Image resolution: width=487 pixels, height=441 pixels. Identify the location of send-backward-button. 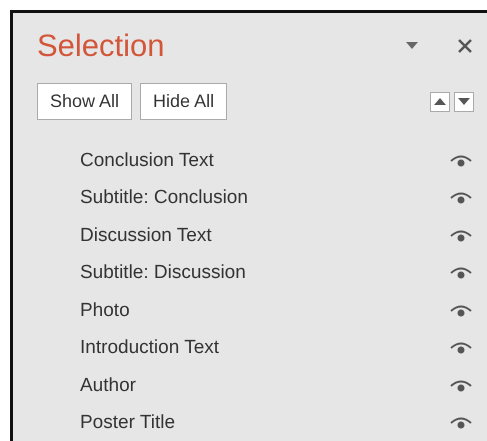
(464, 102).